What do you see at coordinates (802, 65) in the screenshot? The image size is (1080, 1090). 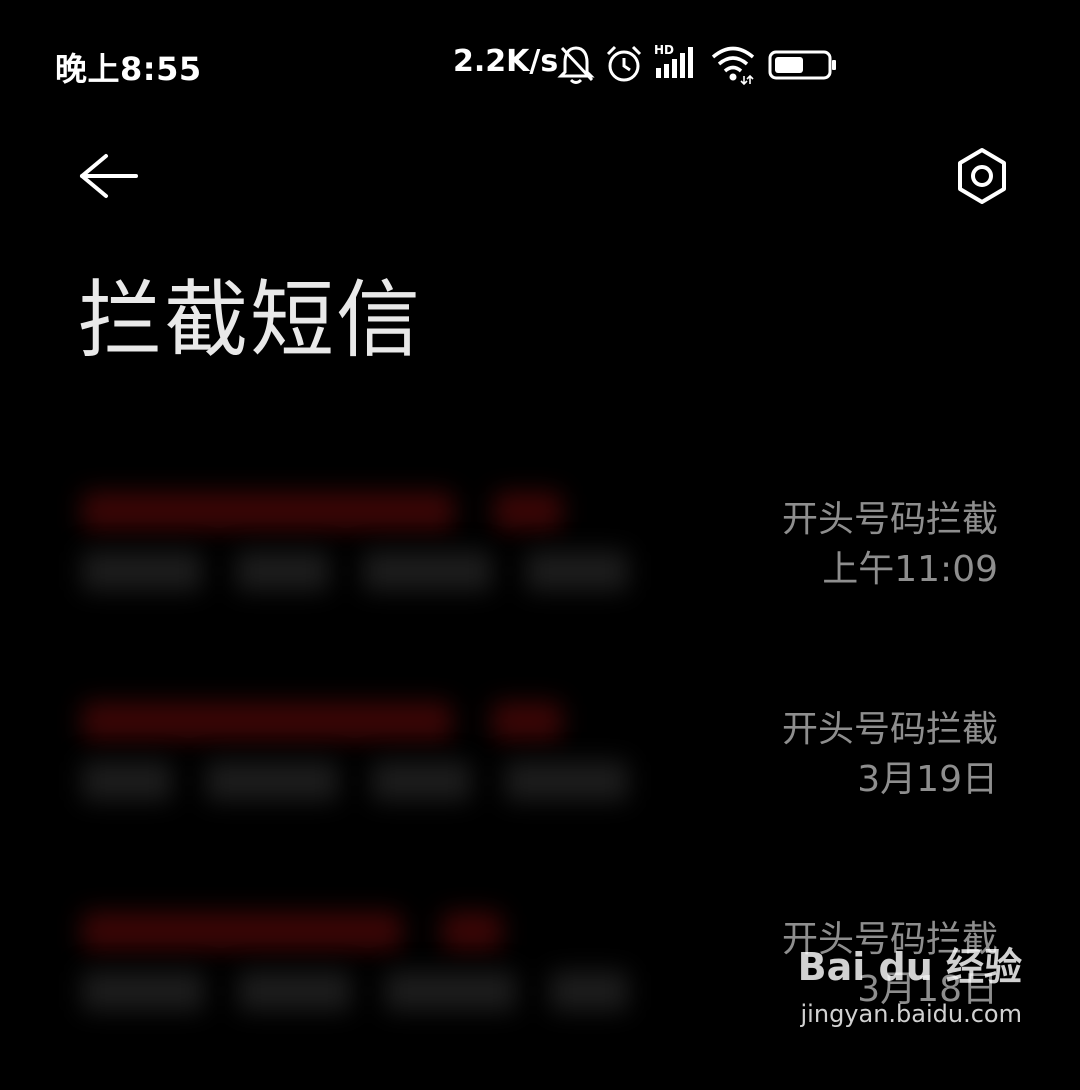 I see `battery-icon` at bounding box center [802, 65].